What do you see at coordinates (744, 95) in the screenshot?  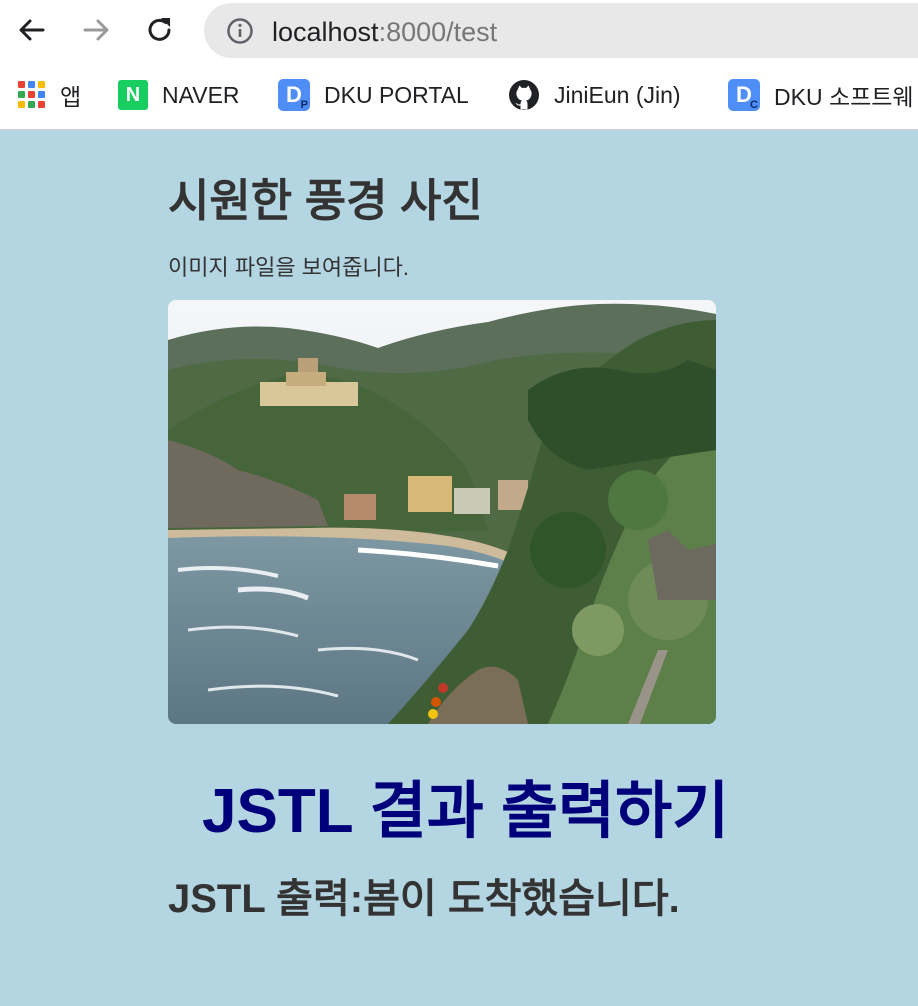 I see `dku-software-logo-icon: DC` at bounding box center [744, 95].